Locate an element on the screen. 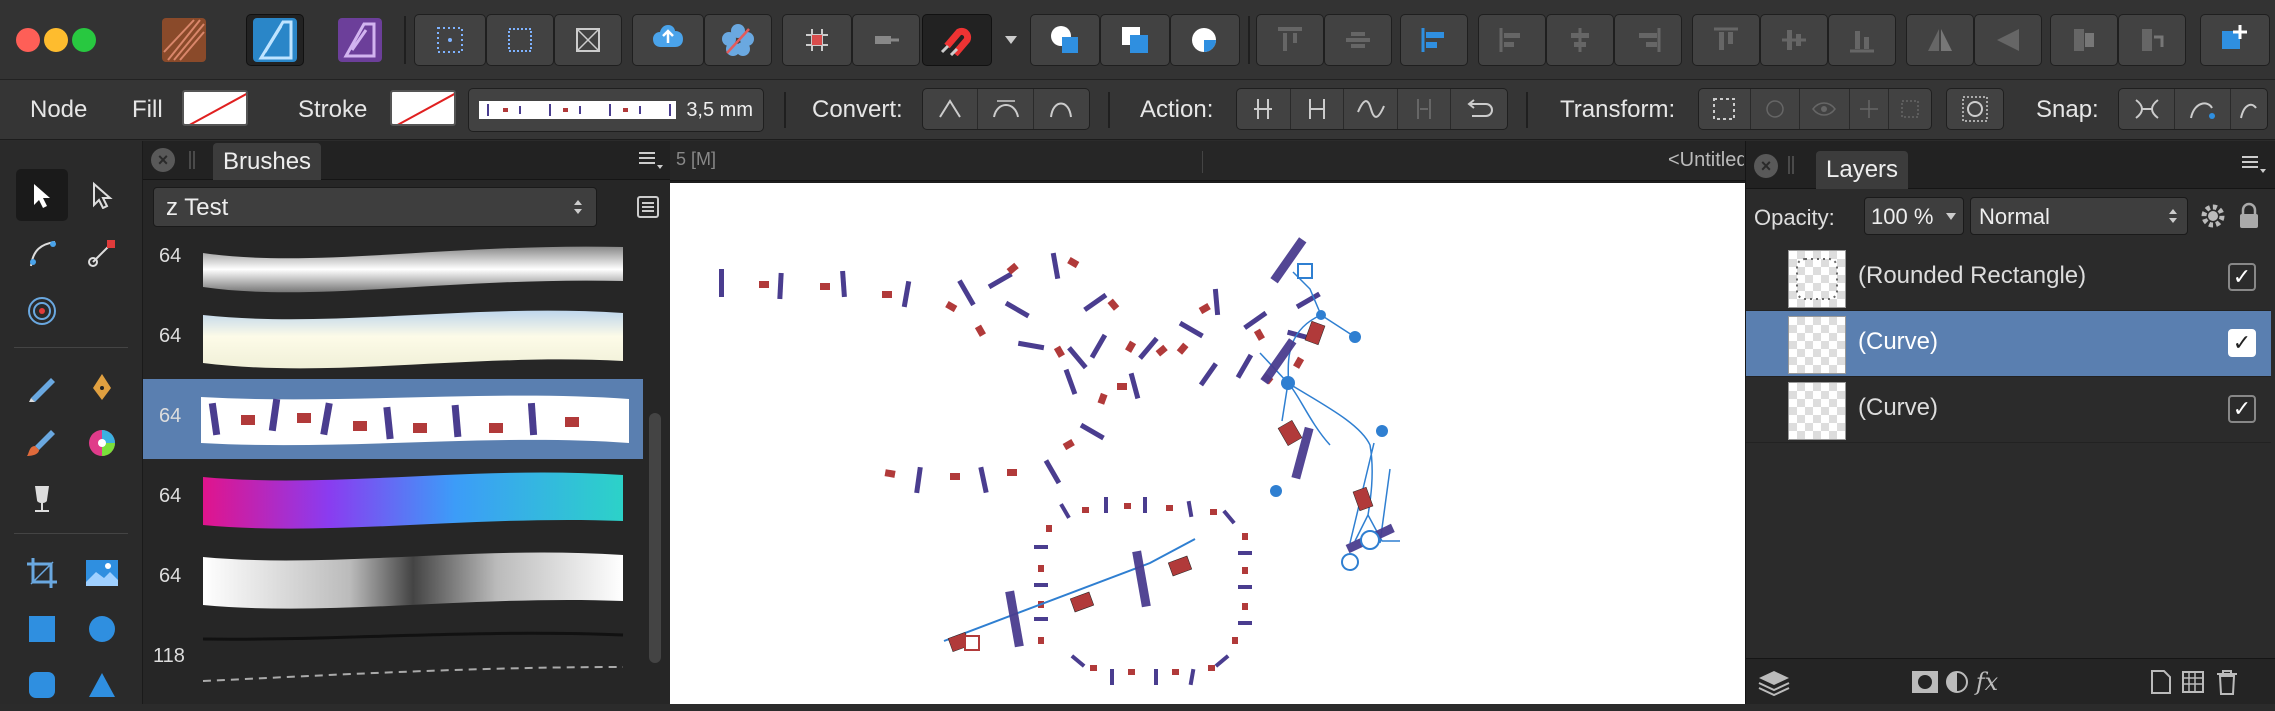 Image resolution: width=2275 pixels, height=711 pixels. rectangle-tool-icon is located at coordinates (42, 629).